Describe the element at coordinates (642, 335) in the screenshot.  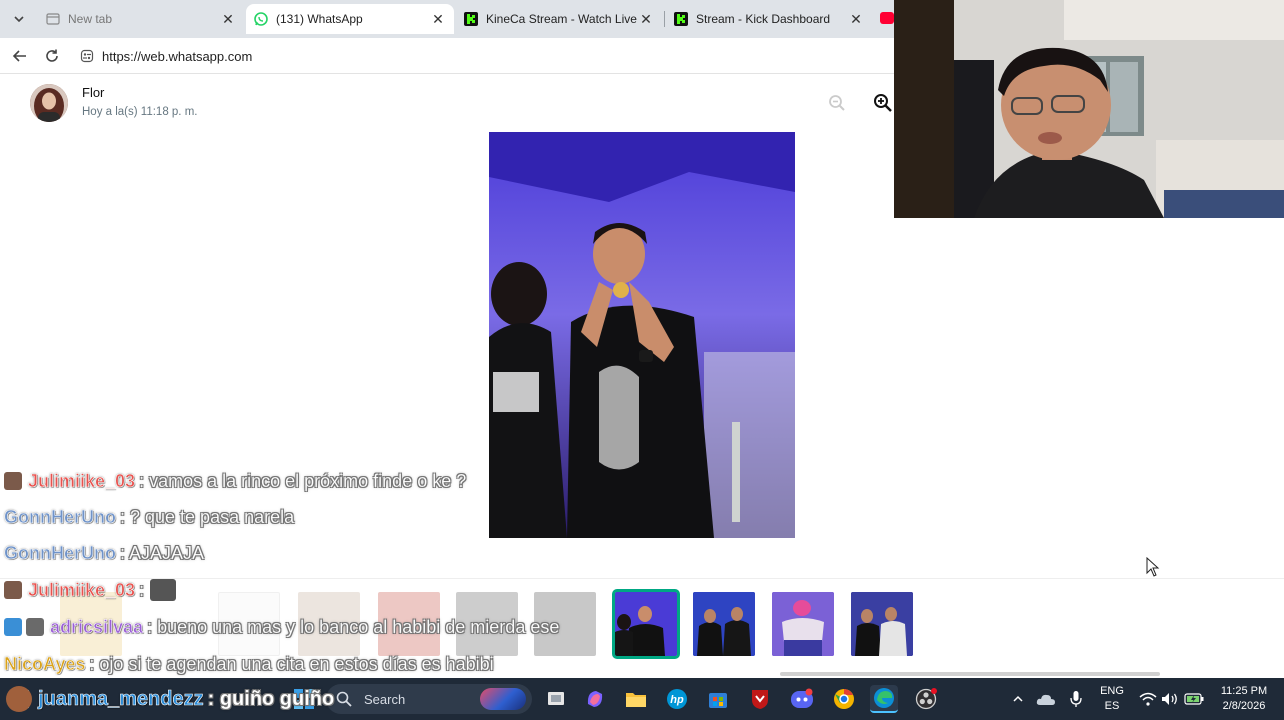
I see `media-photo` at that location.